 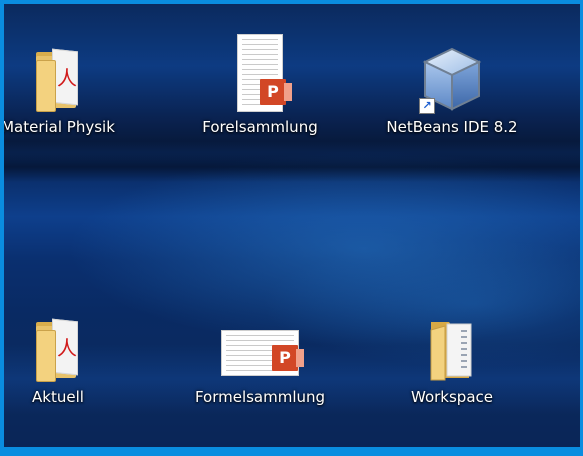 I want to click on icon-label: Formelsammlung, so click(x=260, y=397).